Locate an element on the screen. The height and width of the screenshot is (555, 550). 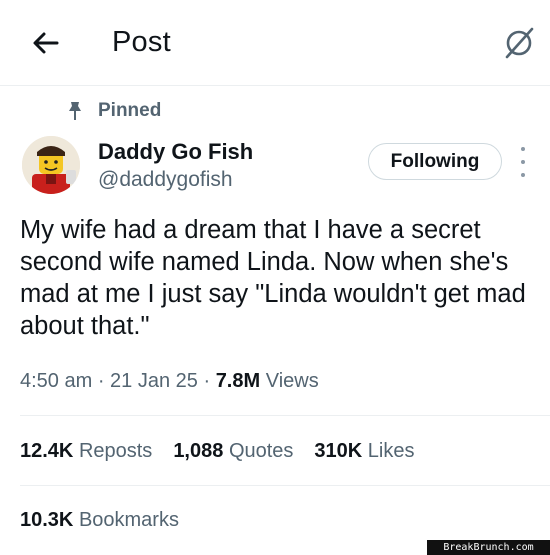
engagement-stats: 12.4K Reposts 1,088 Quotes 310K Likes is located at coordinates (228, 451).